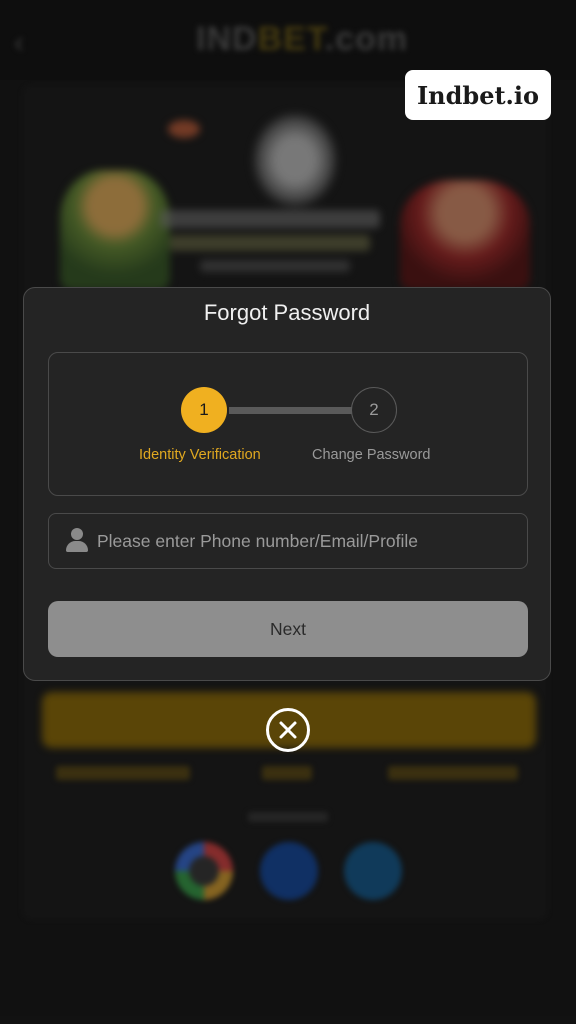 The image size is (576, 1024). I want to click on account-input, so click(312, 541).